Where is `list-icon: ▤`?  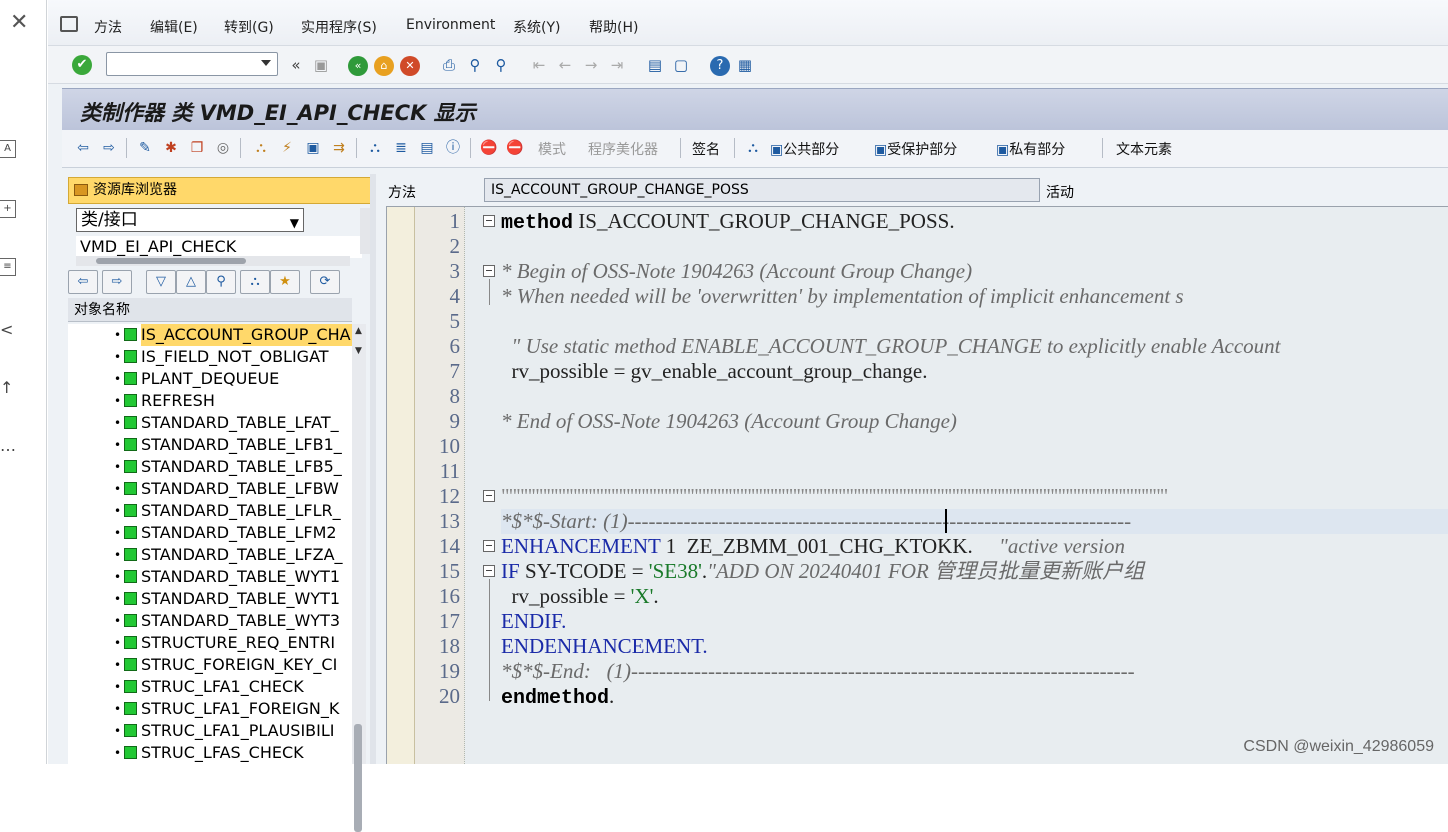 list-icon: ▤ is located at coordinates (427, 148).